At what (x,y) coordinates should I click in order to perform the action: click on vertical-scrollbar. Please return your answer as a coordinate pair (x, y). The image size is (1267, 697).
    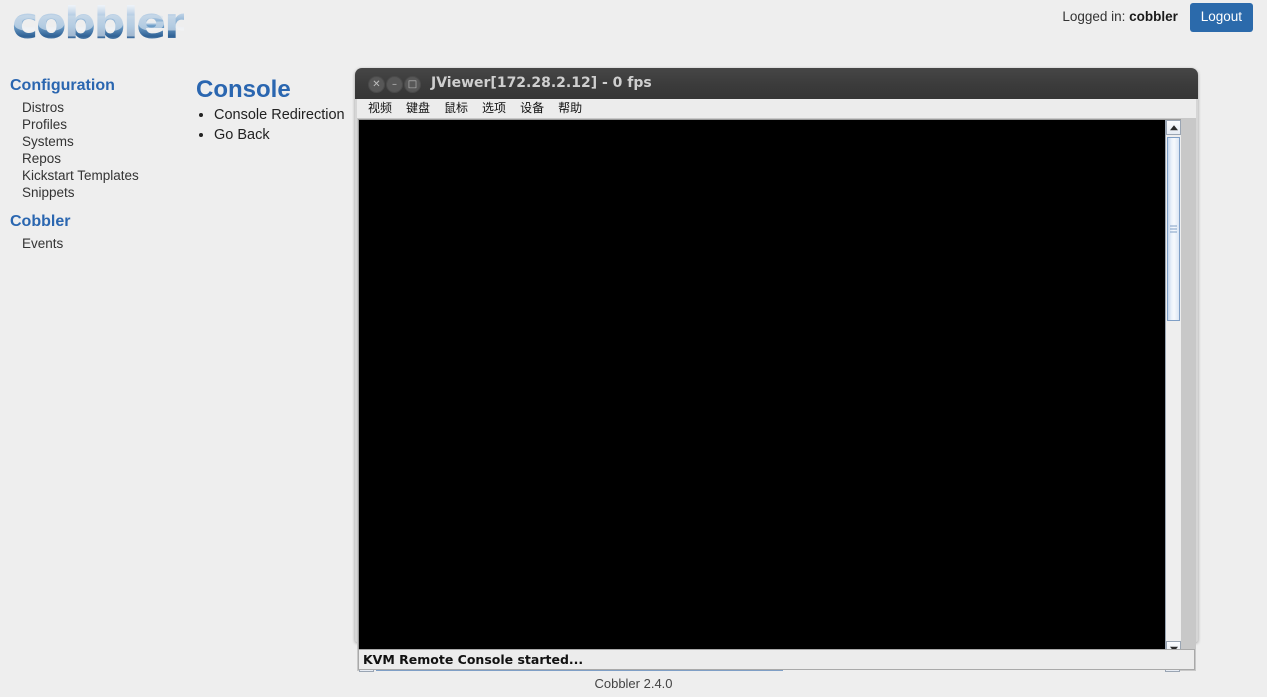
    Looking at the image, I should click on (1173, 388).